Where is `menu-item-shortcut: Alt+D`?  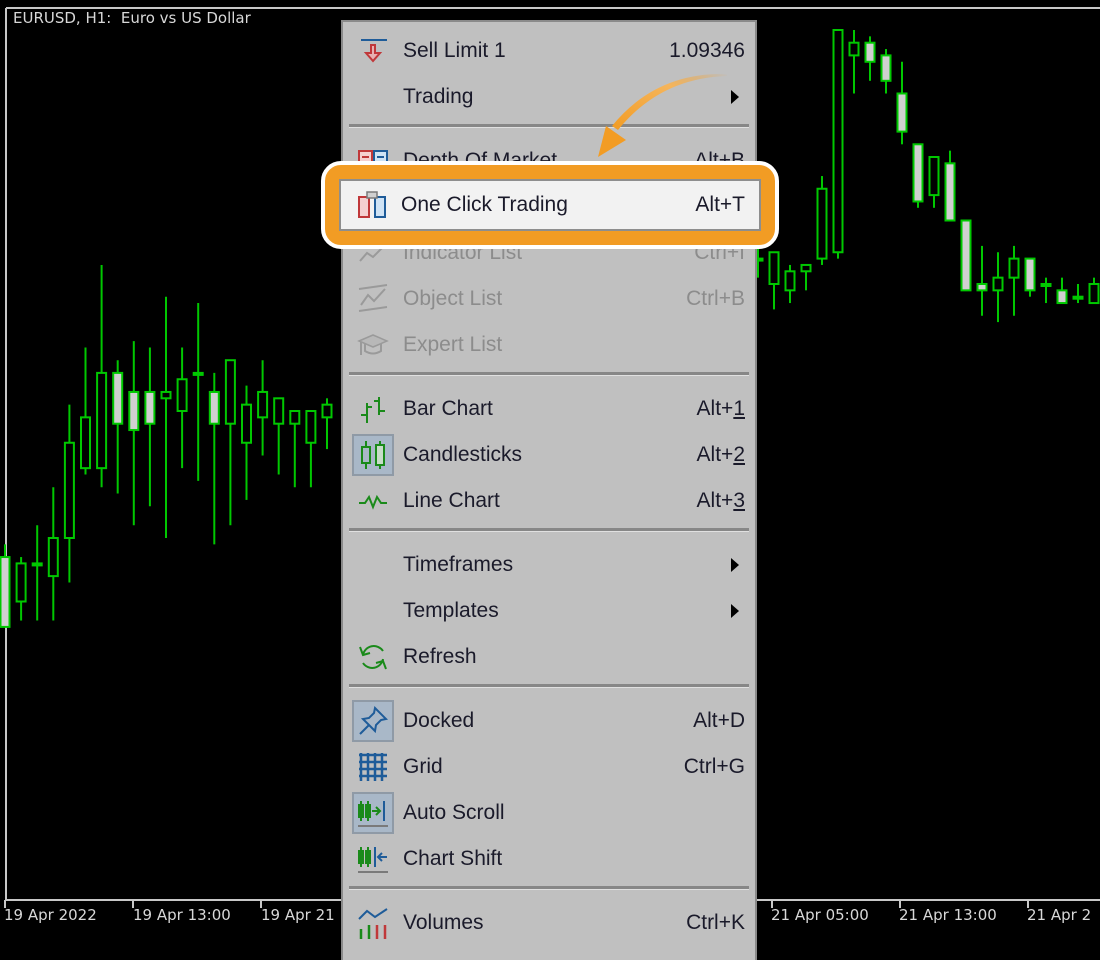
menu-item-shortcut: Alt+D is located at coordinates (719, 720).